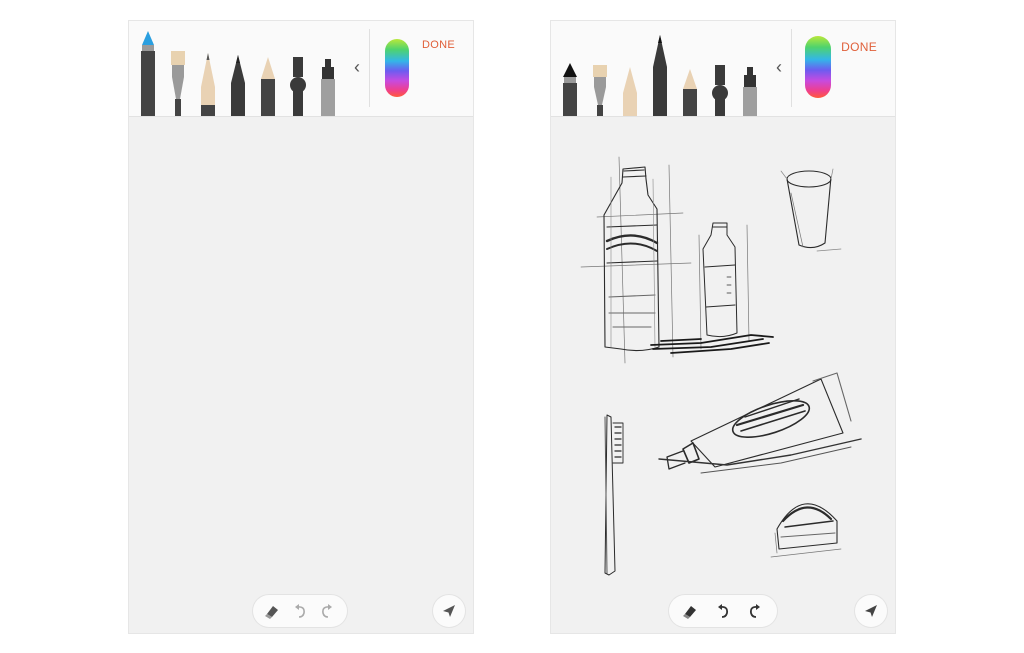 The image size is (1024, 653). I want to click on toothbrush-sketch, so click(614, 495).